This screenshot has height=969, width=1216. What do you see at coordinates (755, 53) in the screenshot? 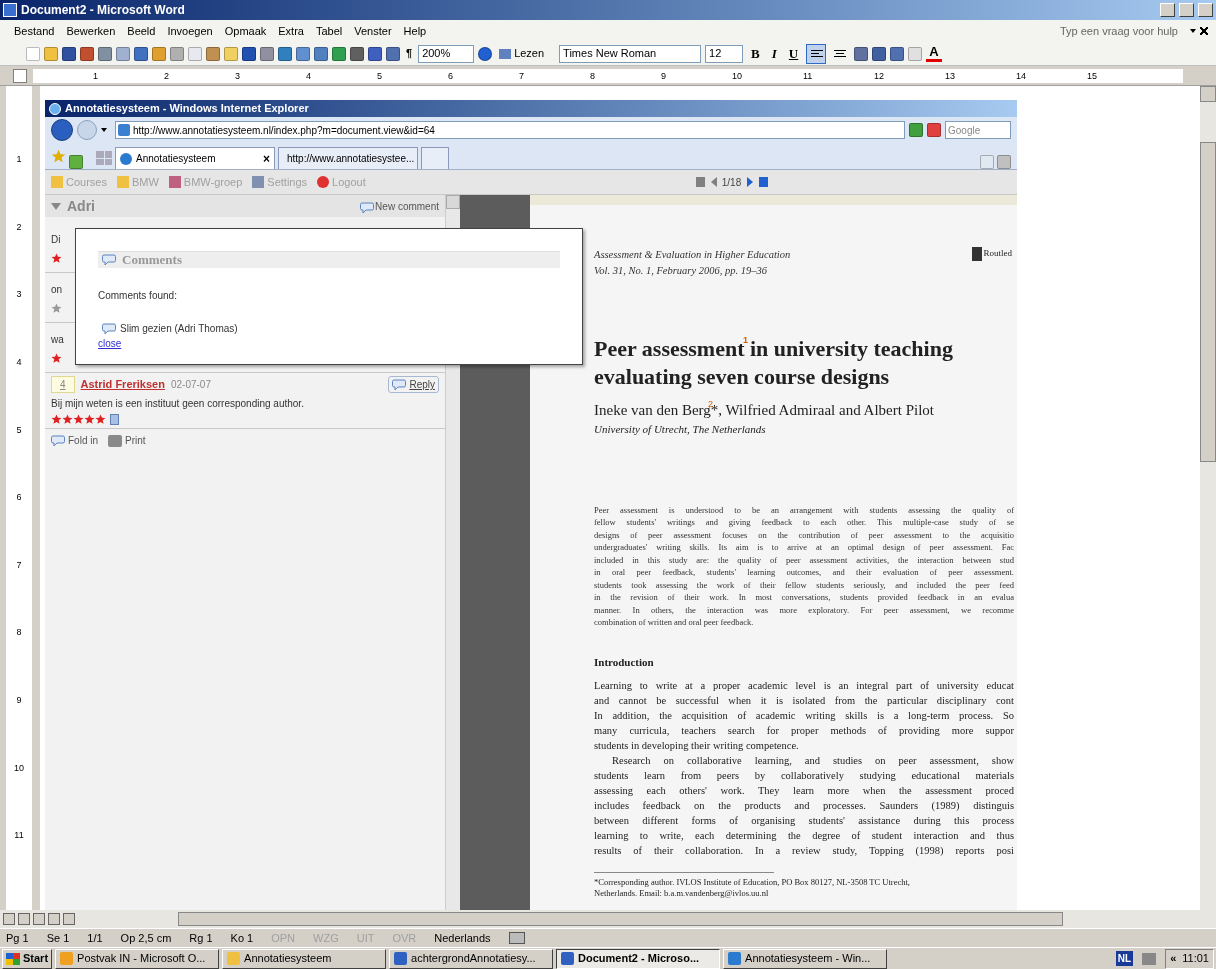
I see `bold-button: B` at bounding box center [755, 53].